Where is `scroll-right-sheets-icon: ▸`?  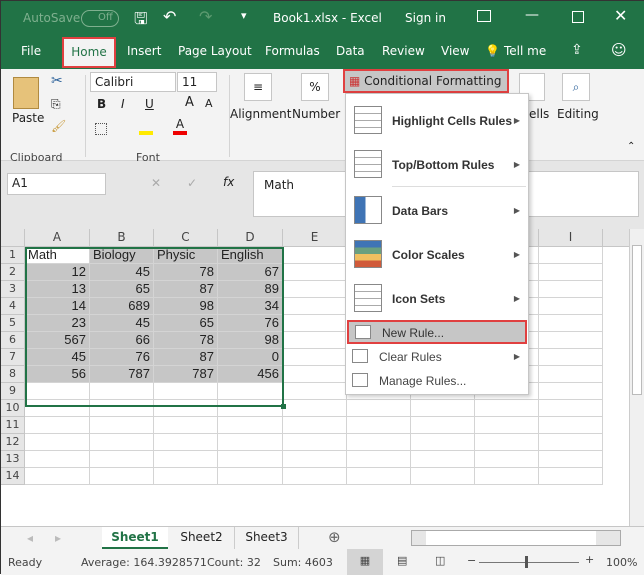
scroll-right-sheets-icon: ▸ is located at coordinates (58, 538).